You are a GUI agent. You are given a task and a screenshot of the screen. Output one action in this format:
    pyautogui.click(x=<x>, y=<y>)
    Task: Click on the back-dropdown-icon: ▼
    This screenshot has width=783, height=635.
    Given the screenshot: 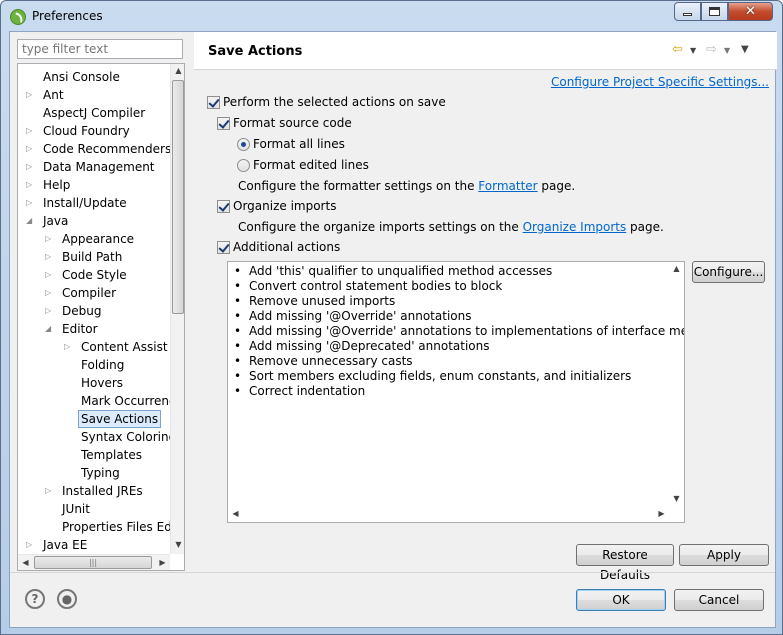 What is the action you would take?
    pyautogui.click(x=693, y=50)
    